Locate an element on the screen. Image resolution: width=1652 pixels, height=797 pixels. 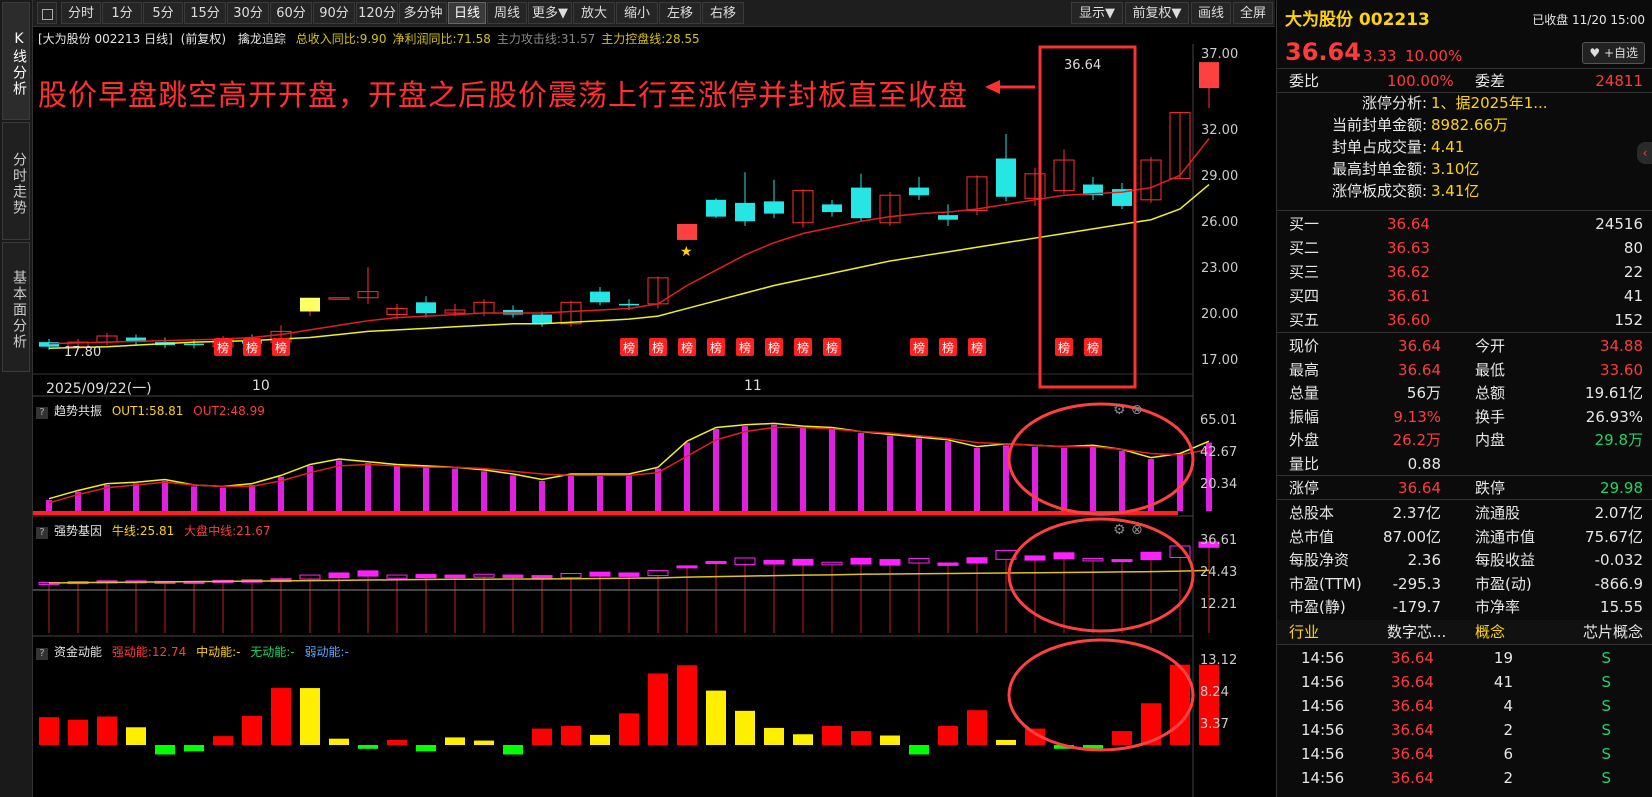
price-axis-label: 20.00 is located at coordinates (1220, 314).